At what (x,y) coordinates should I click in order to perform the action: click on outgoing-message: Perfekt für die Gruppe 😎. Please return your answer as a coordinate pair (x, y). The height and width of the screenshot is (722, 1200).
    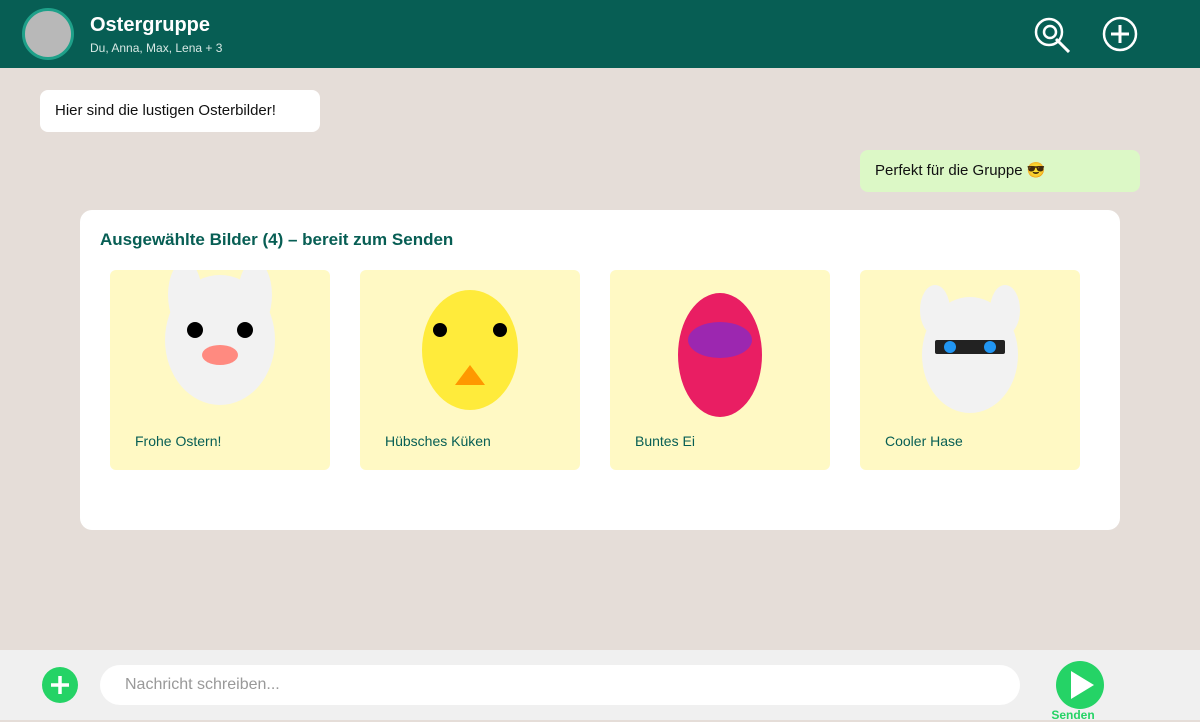
    Looking at the image, I should click on (1000, 171).